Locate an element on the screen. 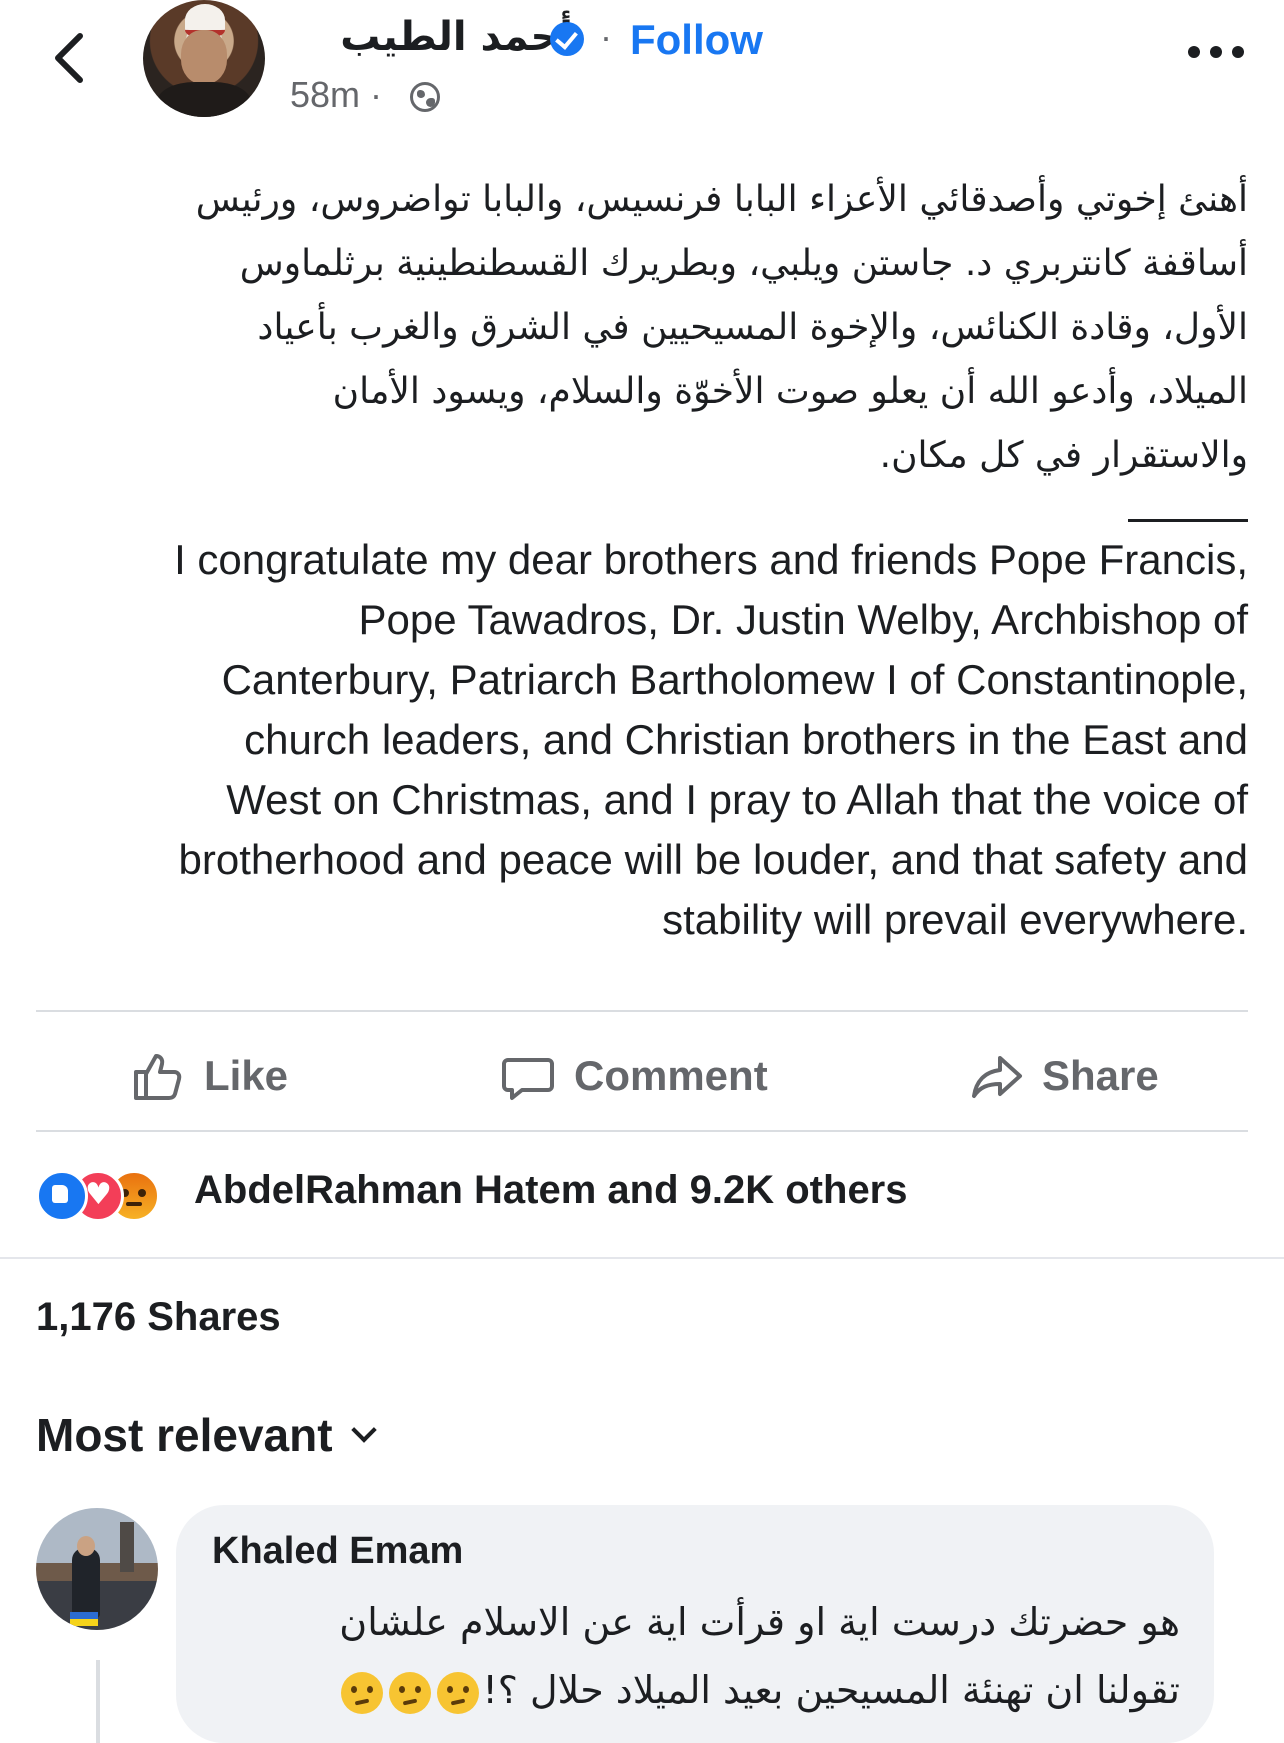  comment-sort-dropdown: Most relevant is located at coordinates (206, 1435).